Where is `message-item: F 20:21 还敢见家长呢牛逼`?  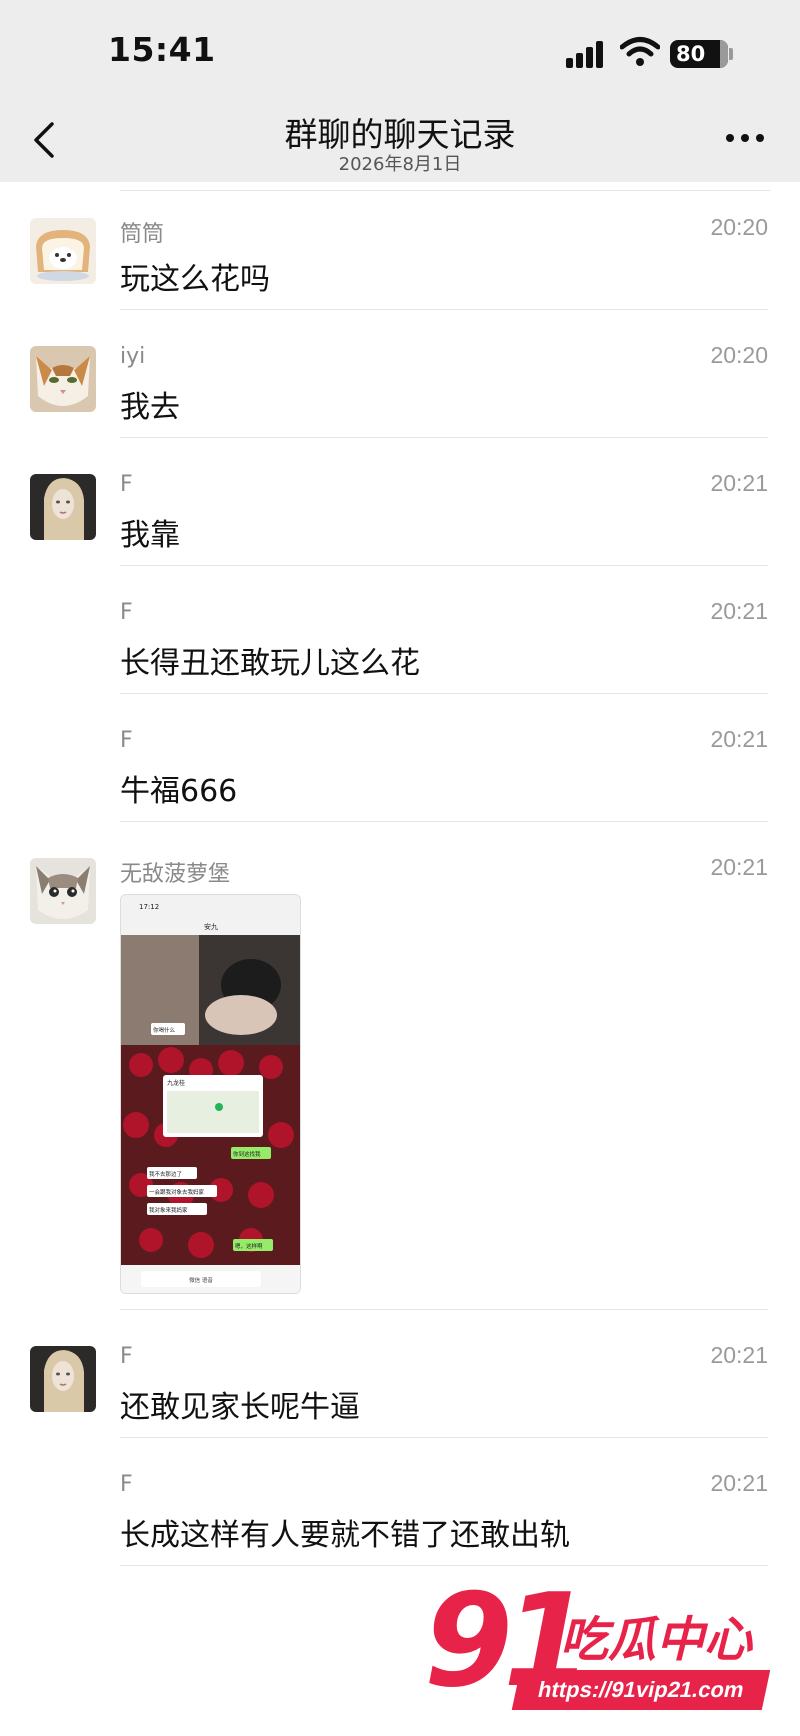
message-item: F 20:21 还敢见家长呢牛逼 is located at coordinates (400, 1374).